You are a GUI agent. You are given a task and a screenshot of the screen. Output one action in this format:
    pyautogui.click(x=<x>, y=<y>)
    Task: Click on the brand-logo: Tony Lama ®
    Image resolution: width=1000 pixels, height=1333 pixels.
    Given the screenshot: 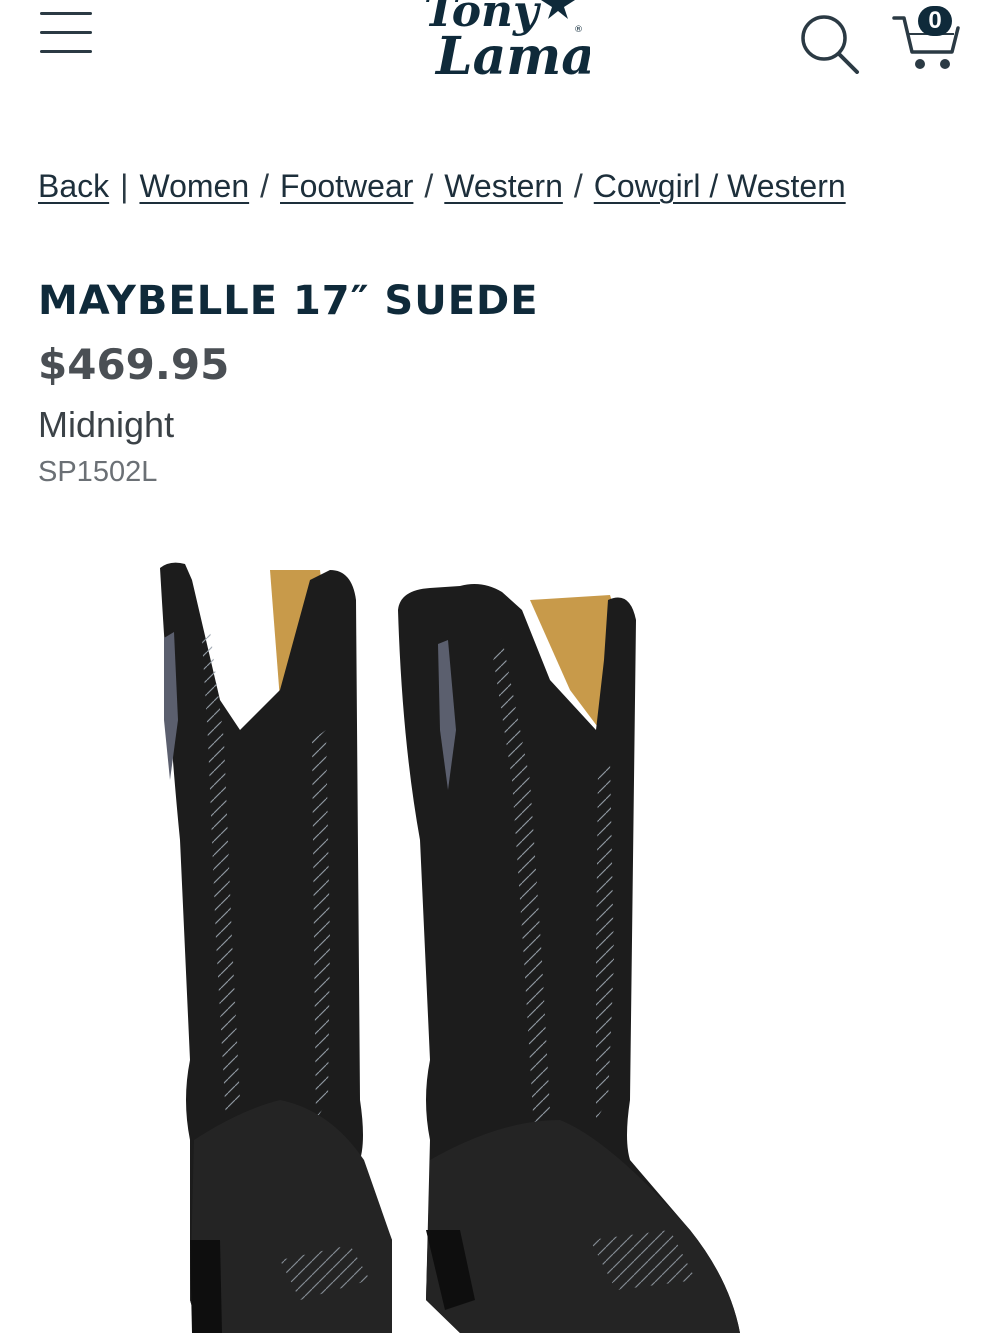 What is the action you would take?
    pyautogui.click(x=502, y=45)
    